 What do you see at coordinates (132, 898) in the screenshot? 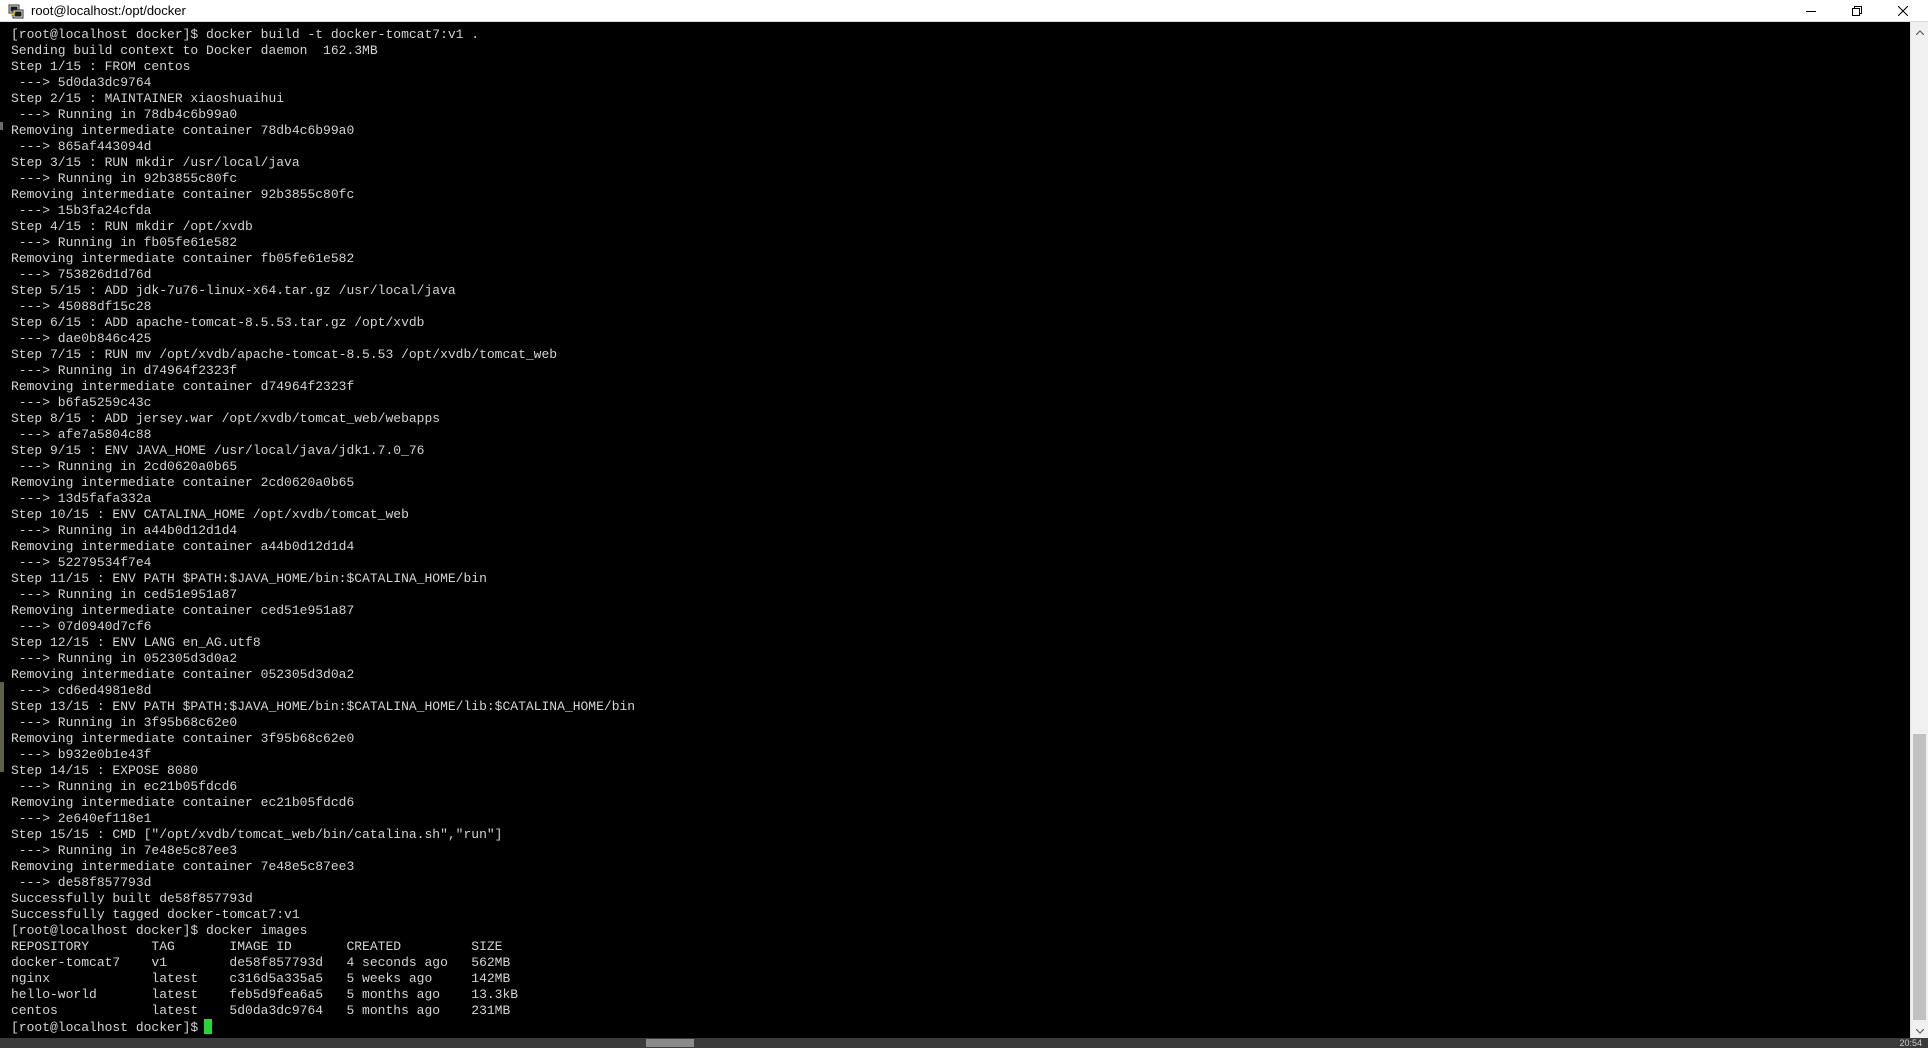
I see `terminal-line: Successfully built de58f857793d` at bounding box center [132, 898].